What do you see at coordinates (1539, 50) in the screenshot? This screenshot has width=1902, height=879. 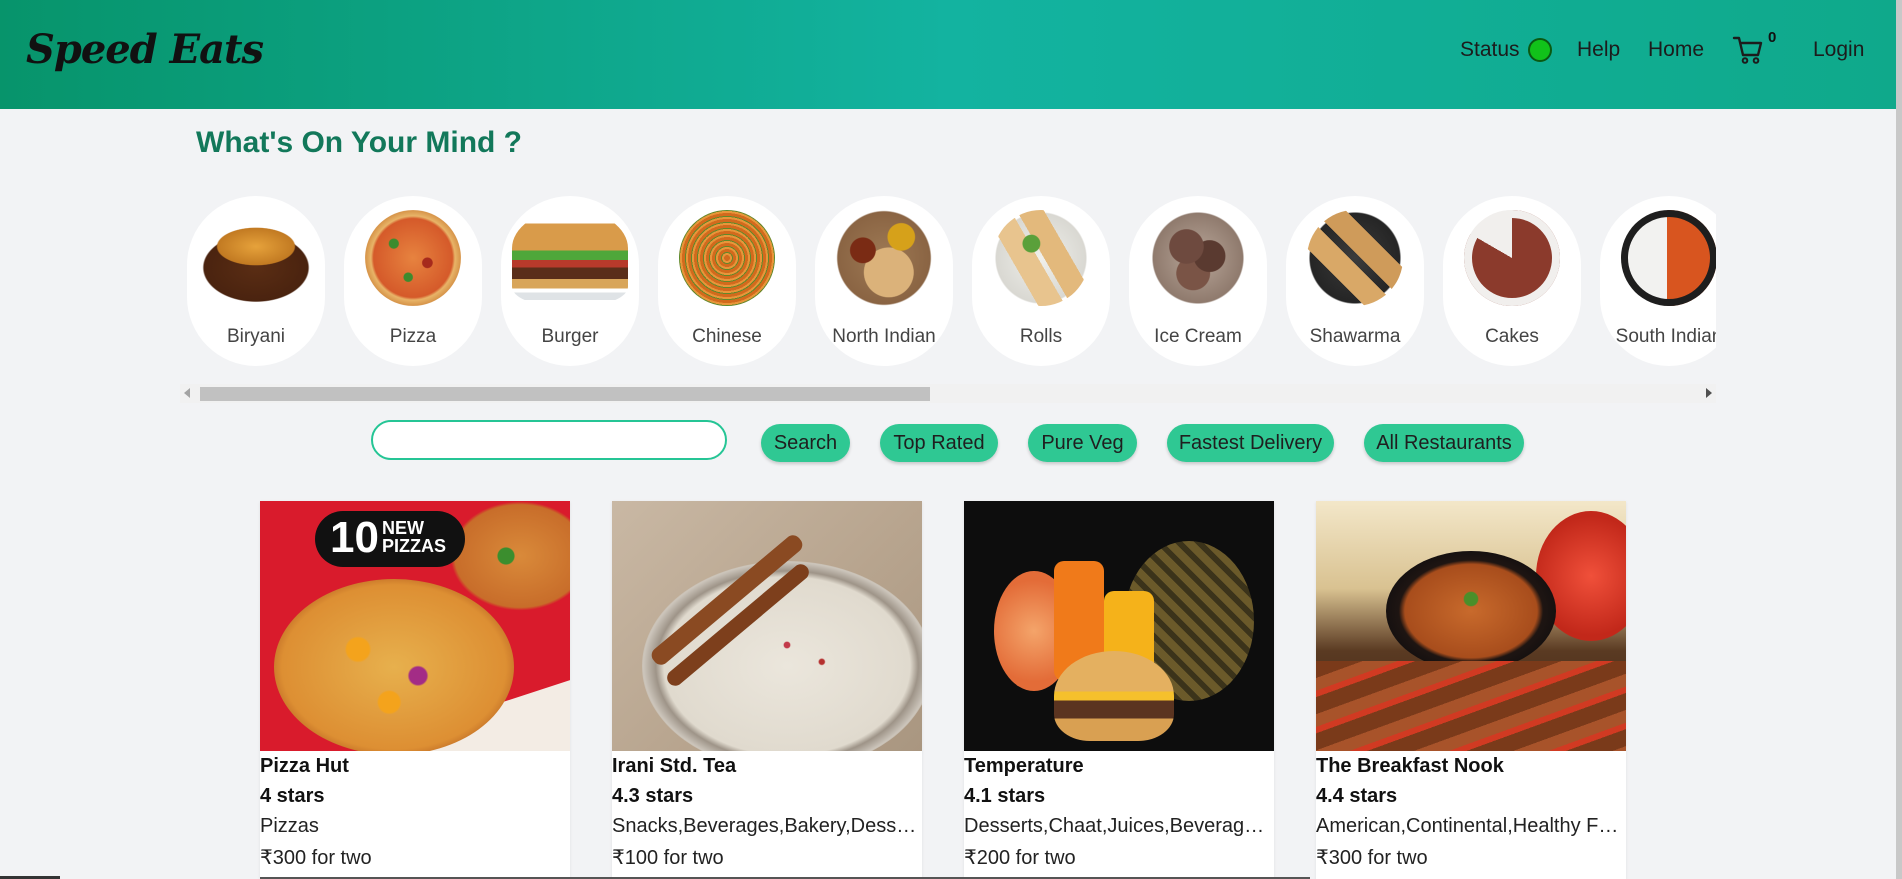 I see `status-dot-icon` at bounding box center [1539, 50].